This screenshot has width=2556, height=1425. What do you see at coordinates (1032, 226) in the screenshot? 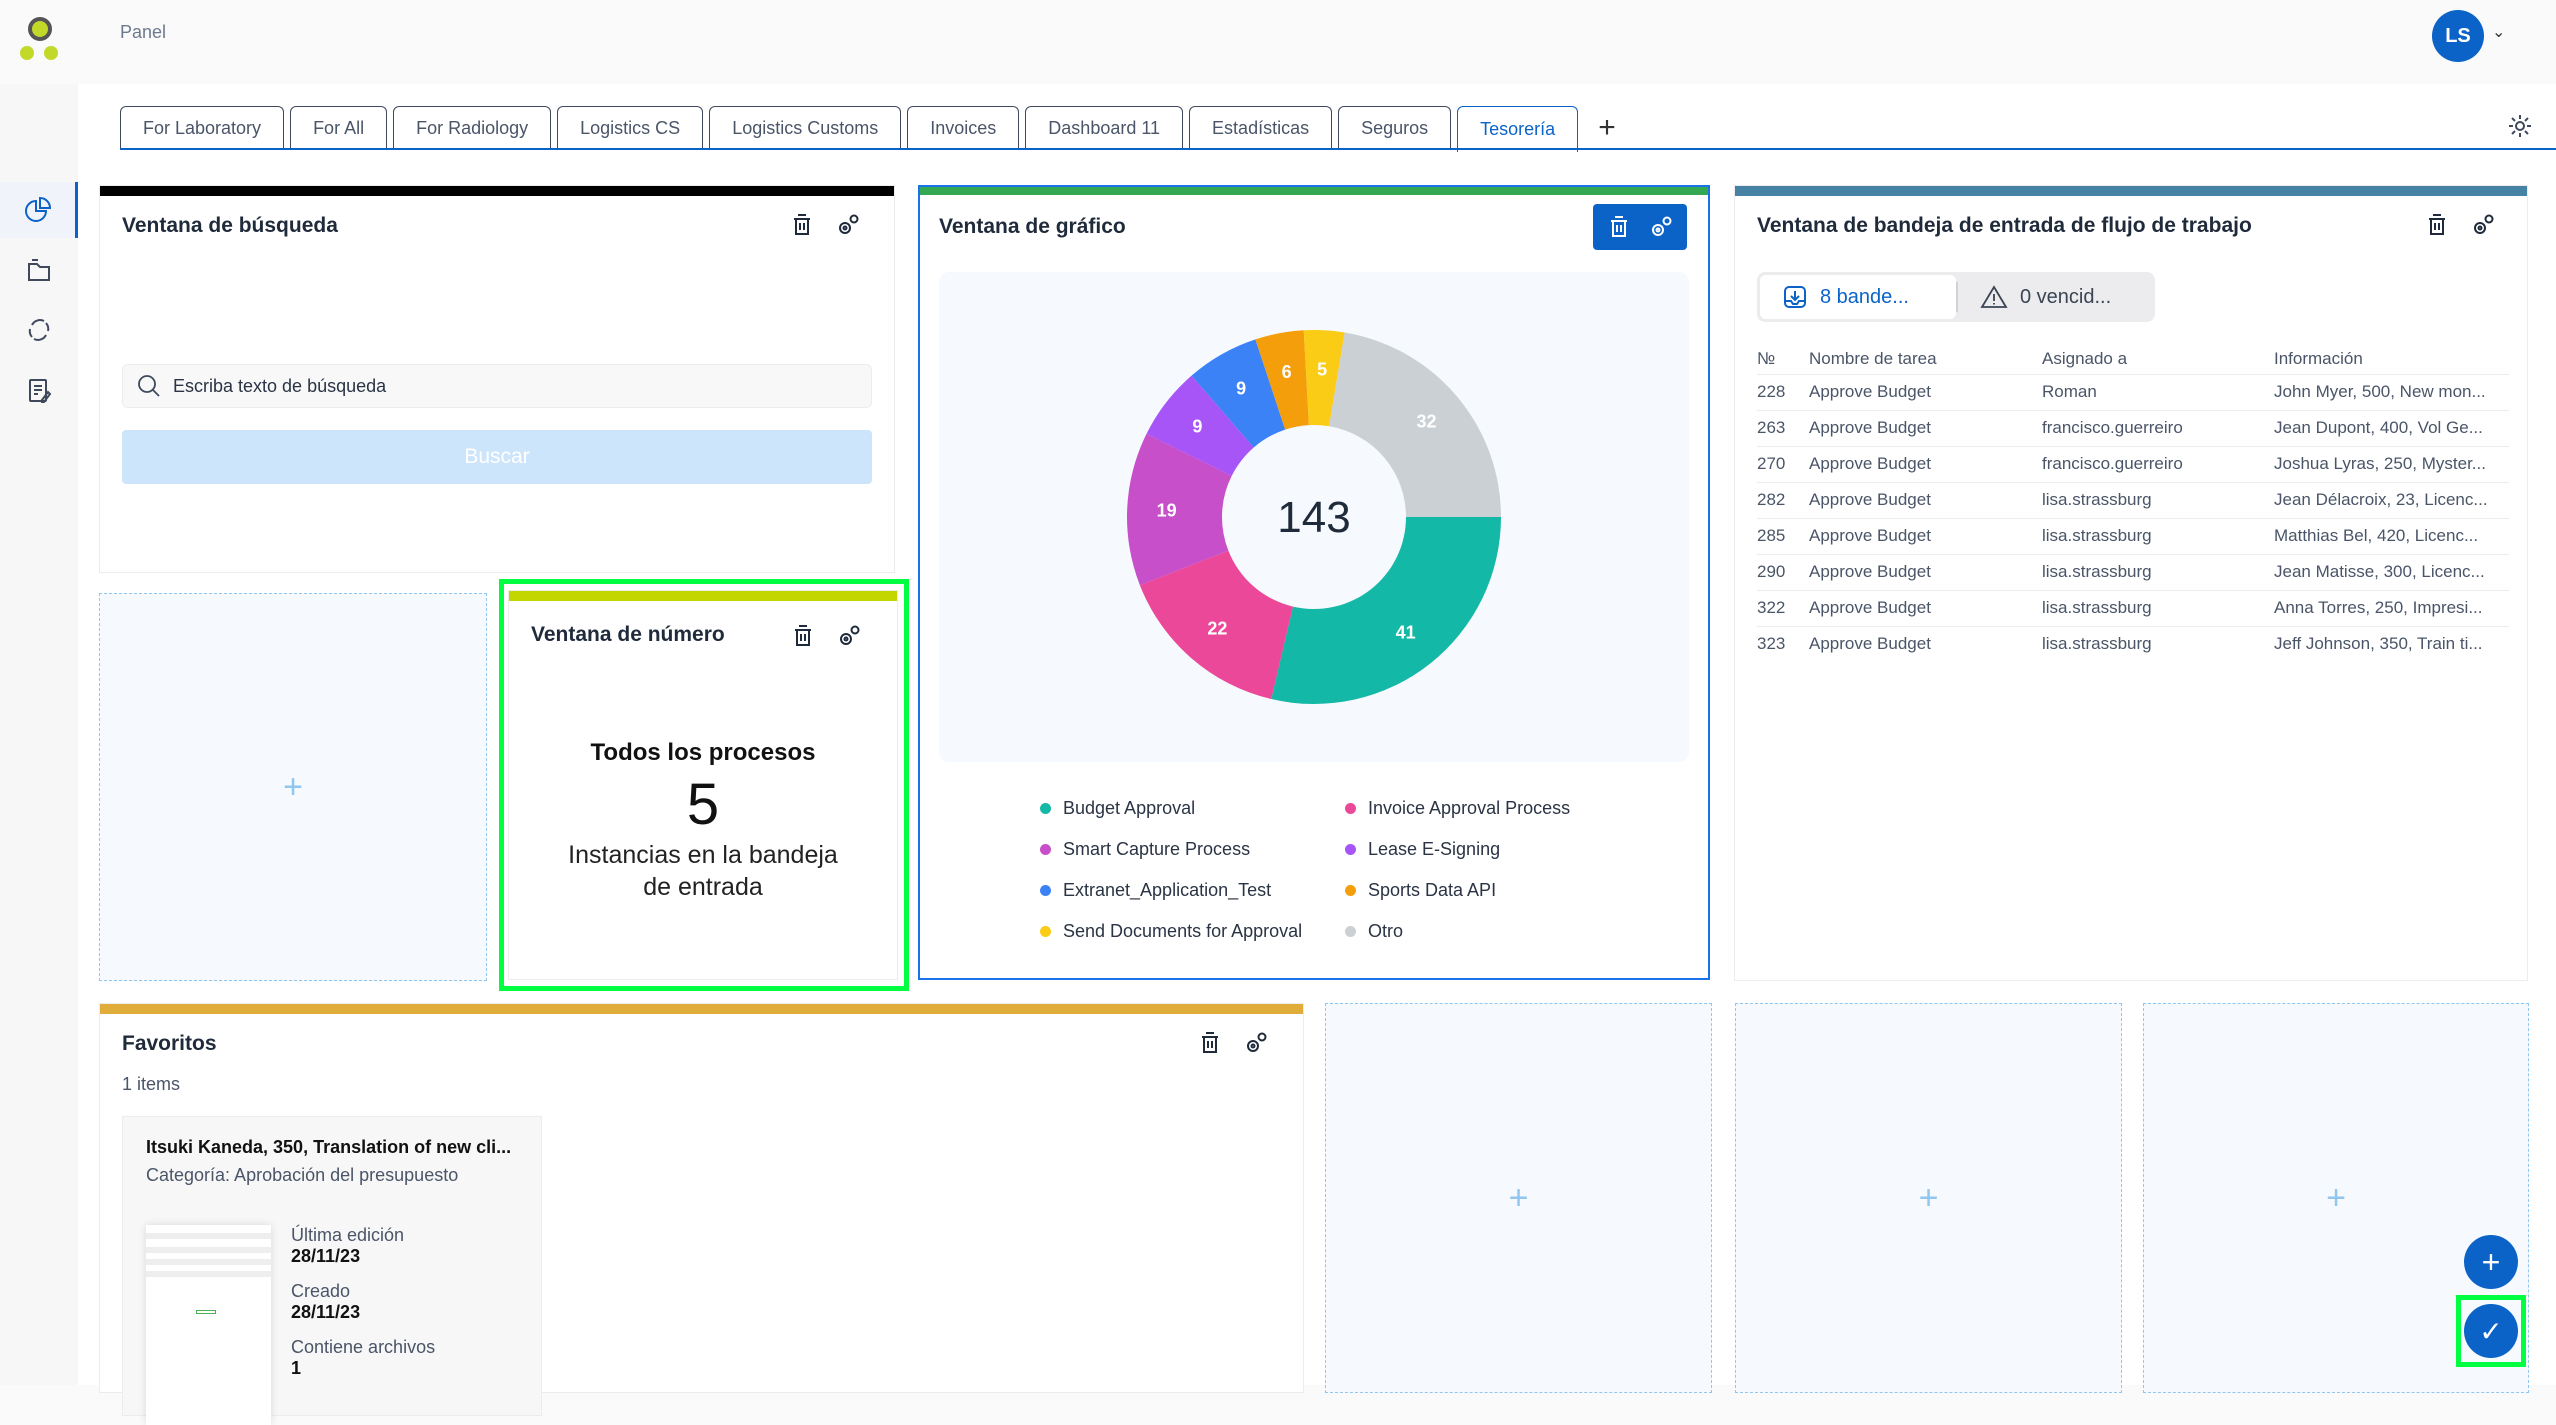
I see `widget-title: Ventana de gráfico` at bounding box center [1032, 226].